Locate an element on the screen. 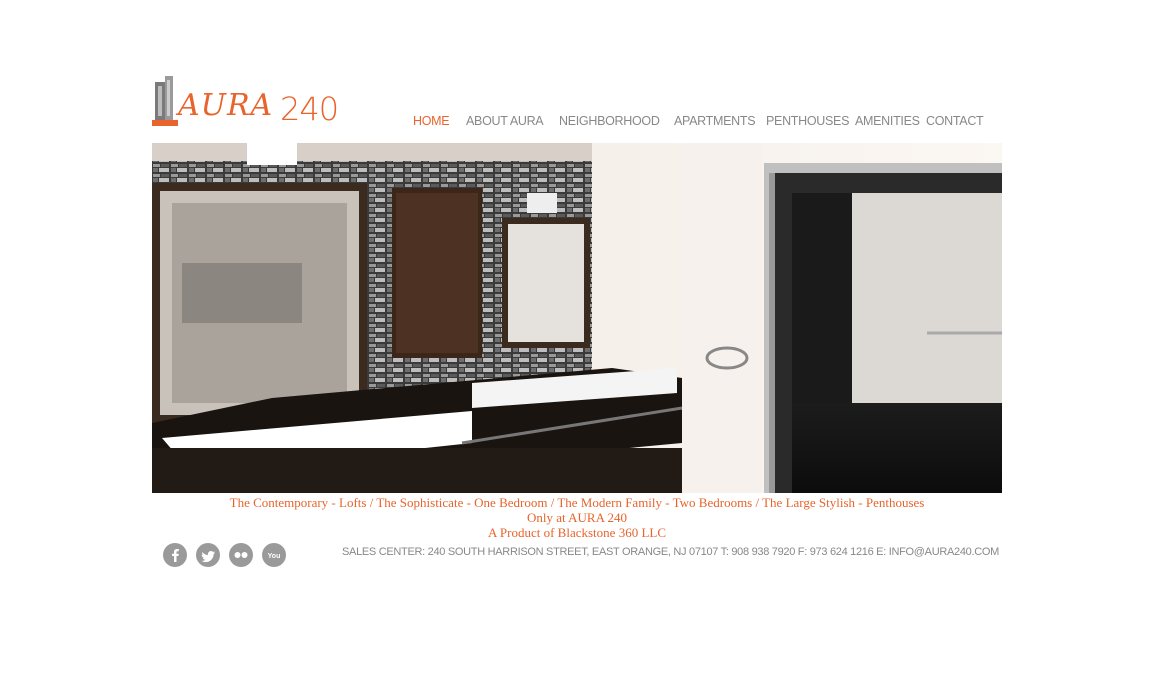  youtube-icon: You is located at coordinates (274, 555).